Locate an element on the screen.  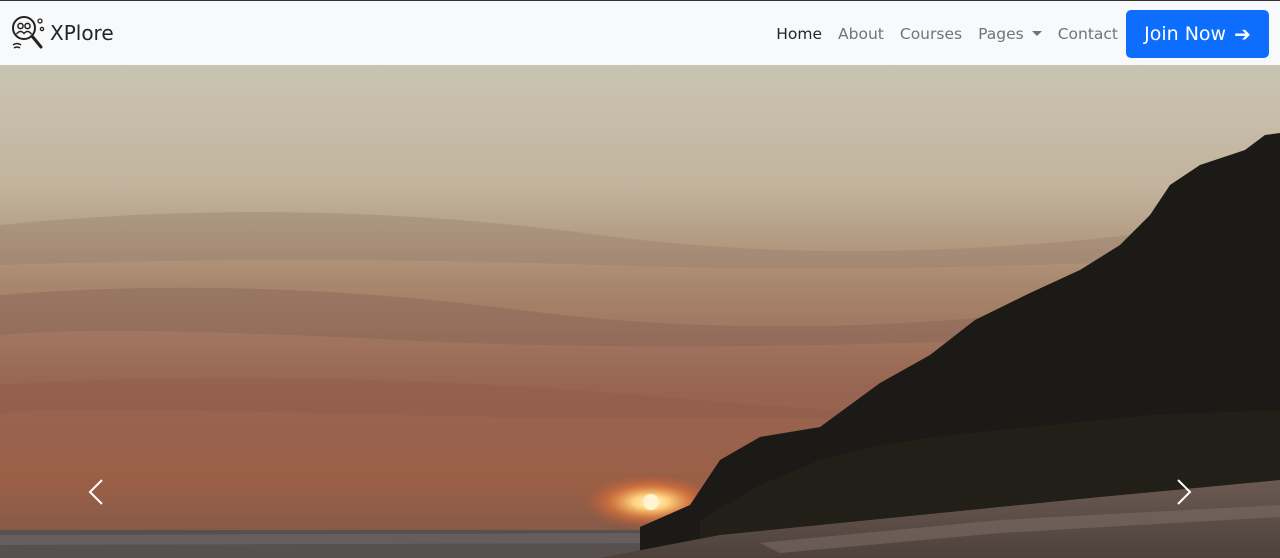
main-nav: Home About Courses Pages Contact is located at coordinates (939, 33).